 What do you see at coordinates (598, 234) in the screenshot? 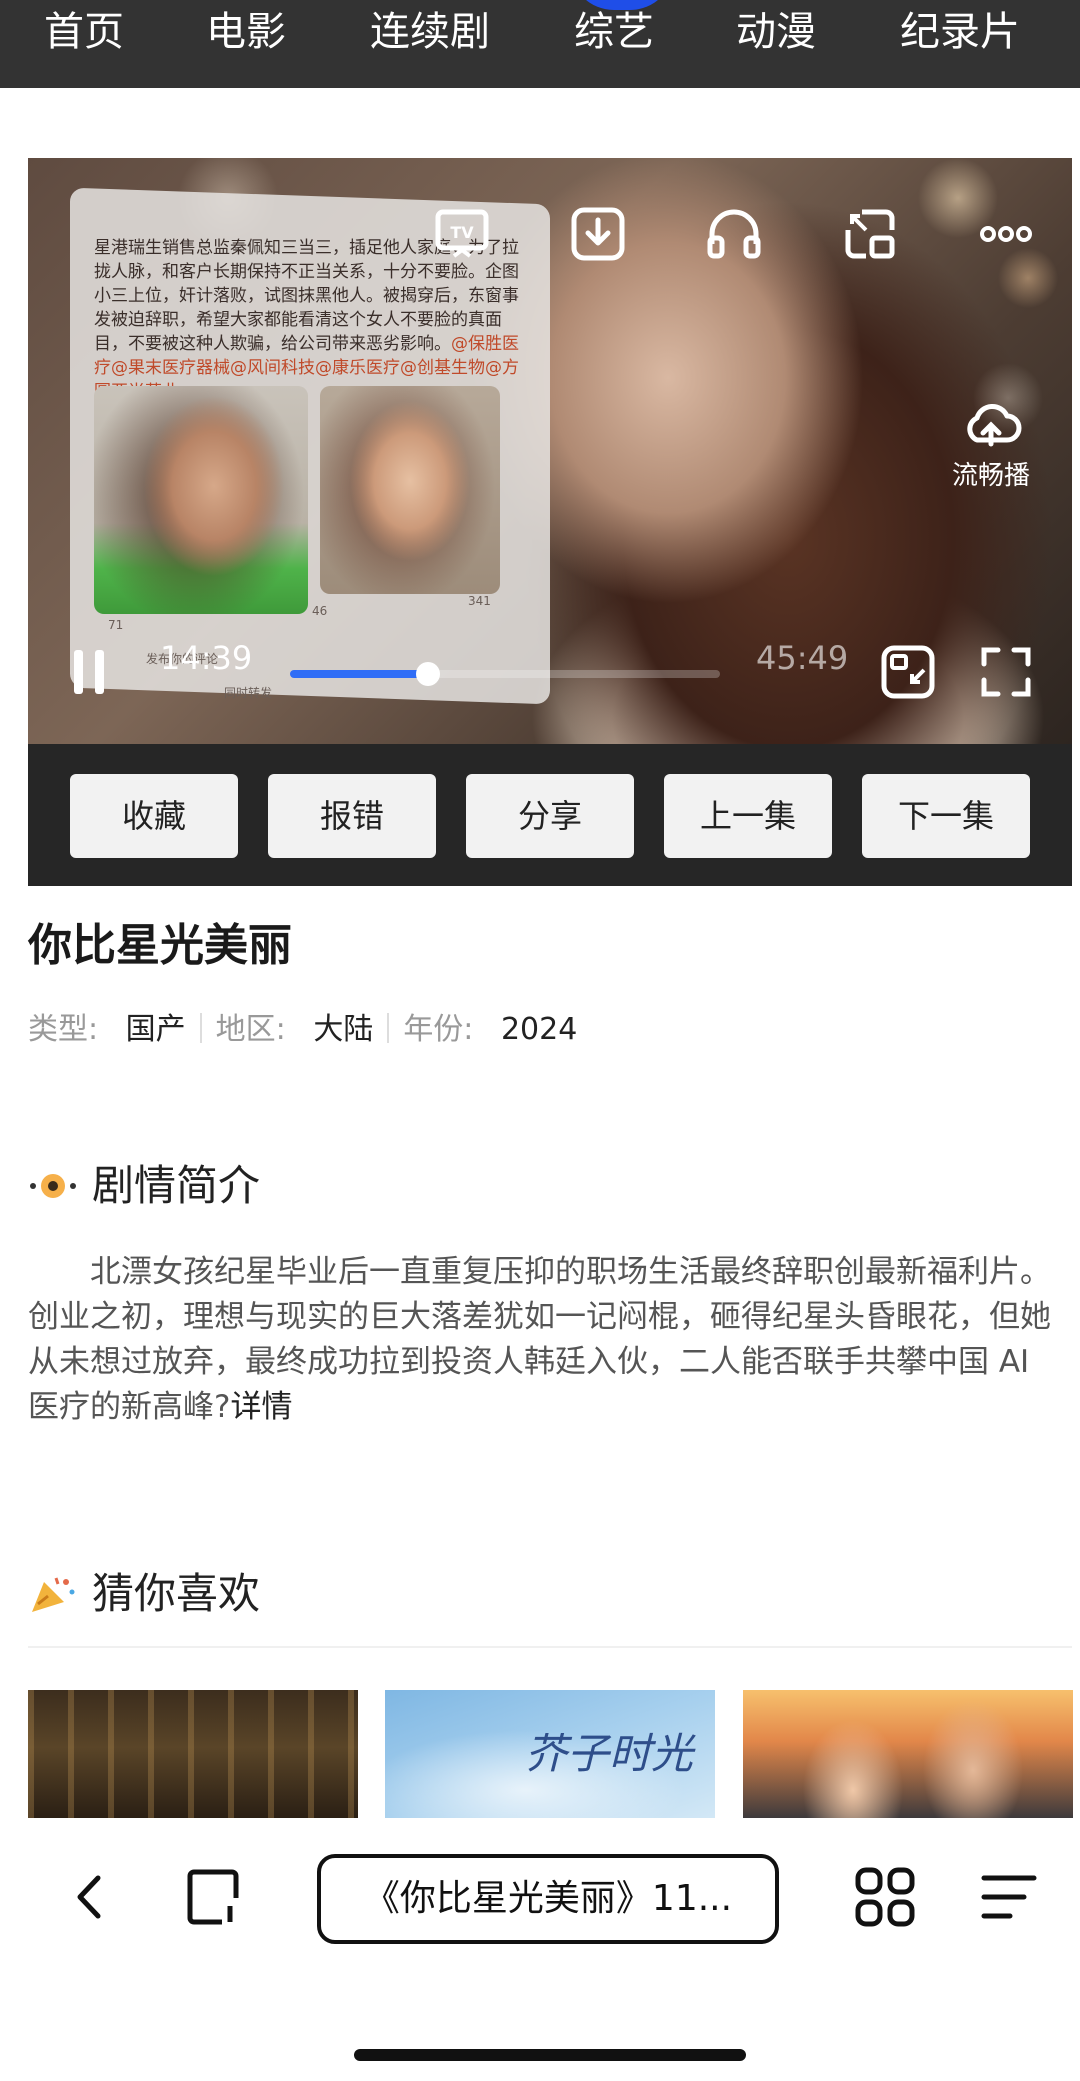
I see `download-icon` at bounding box center [598, 234].